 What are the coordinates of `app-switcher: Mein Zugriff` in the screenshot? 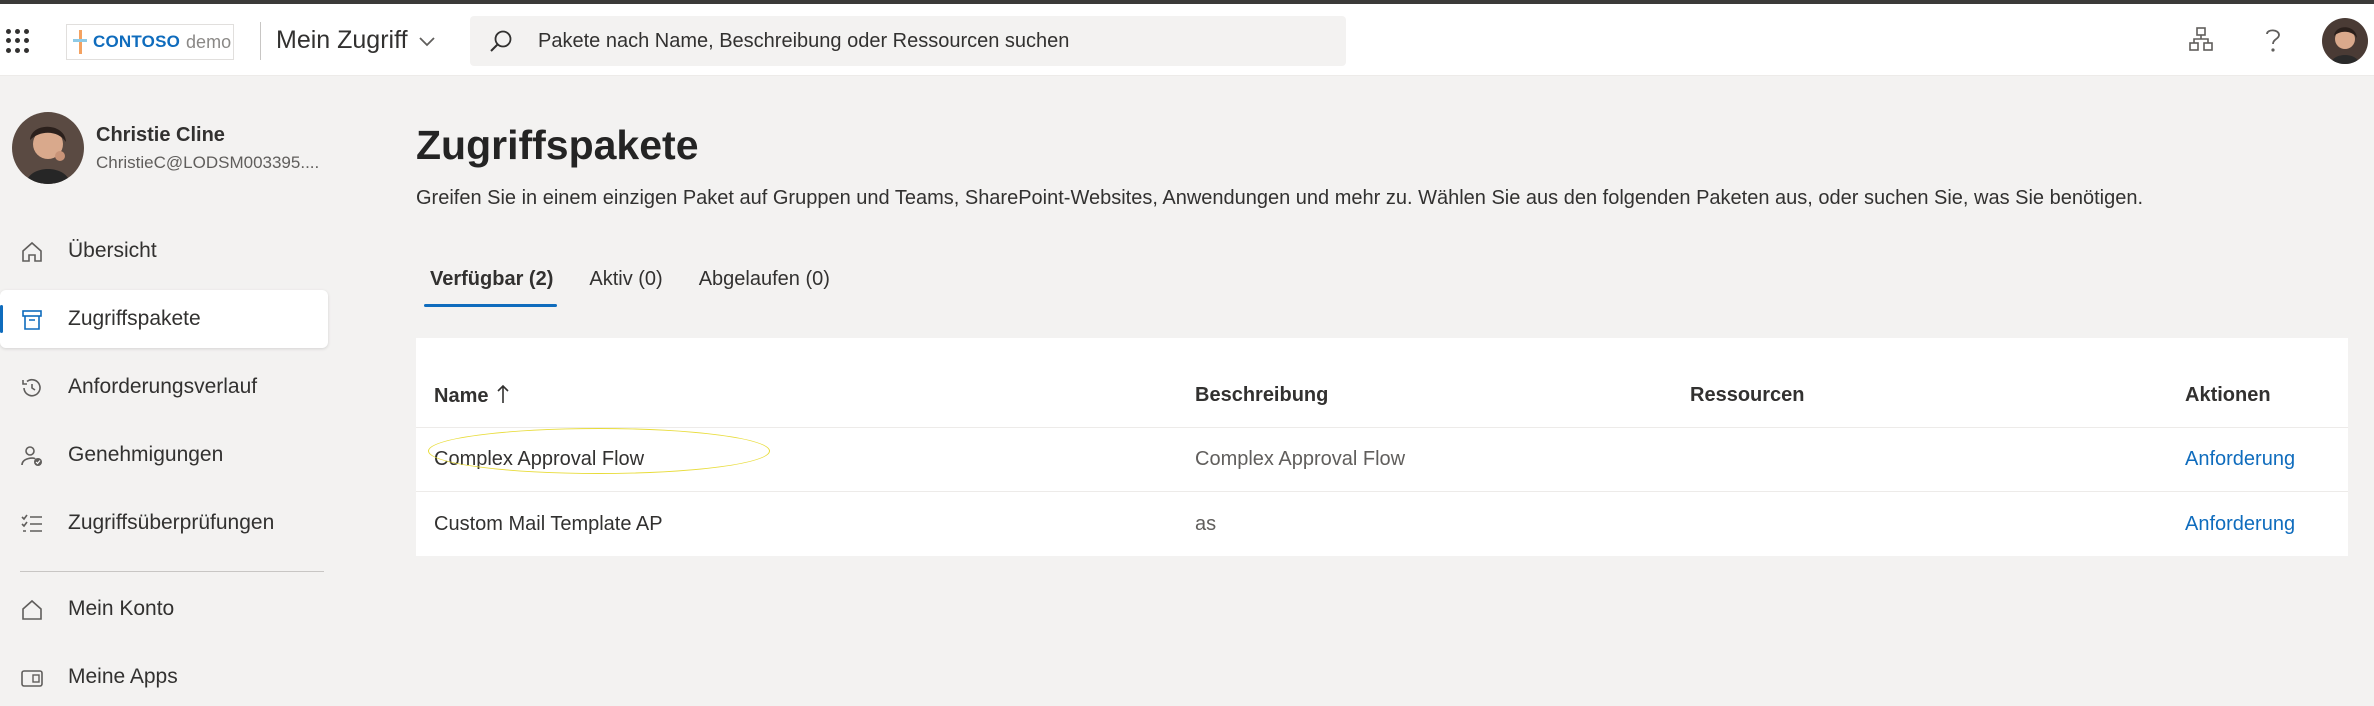 It's located at (356, 40).